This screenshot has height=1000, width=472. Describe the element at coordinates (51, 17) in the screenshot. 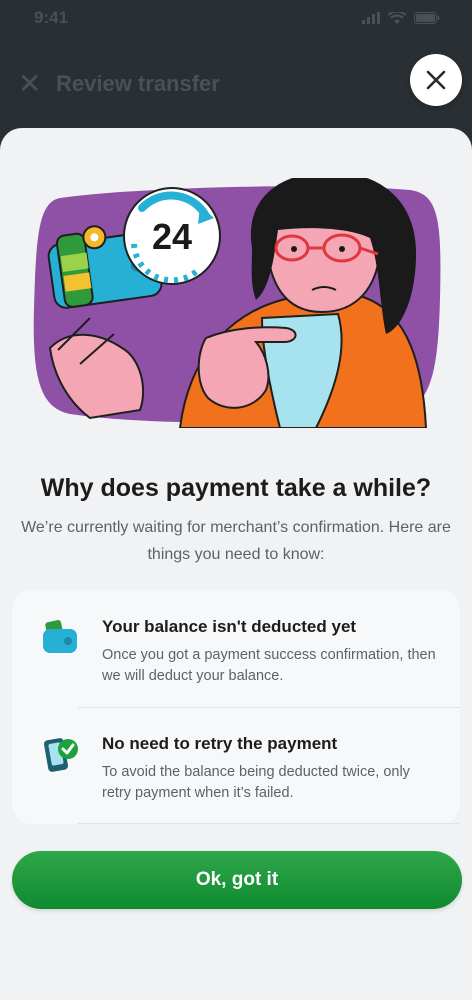

I see `status-time: 9:41` at that location.